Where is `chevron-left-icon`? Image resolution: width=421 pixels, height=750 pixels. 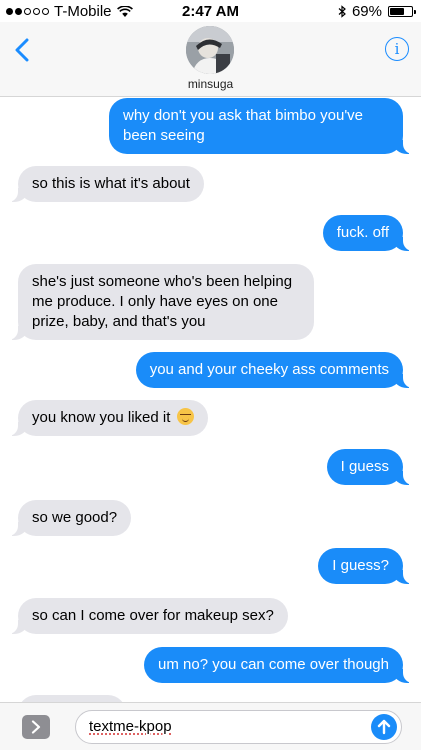
chevron-left-icon is located at coordinates (22, 50).